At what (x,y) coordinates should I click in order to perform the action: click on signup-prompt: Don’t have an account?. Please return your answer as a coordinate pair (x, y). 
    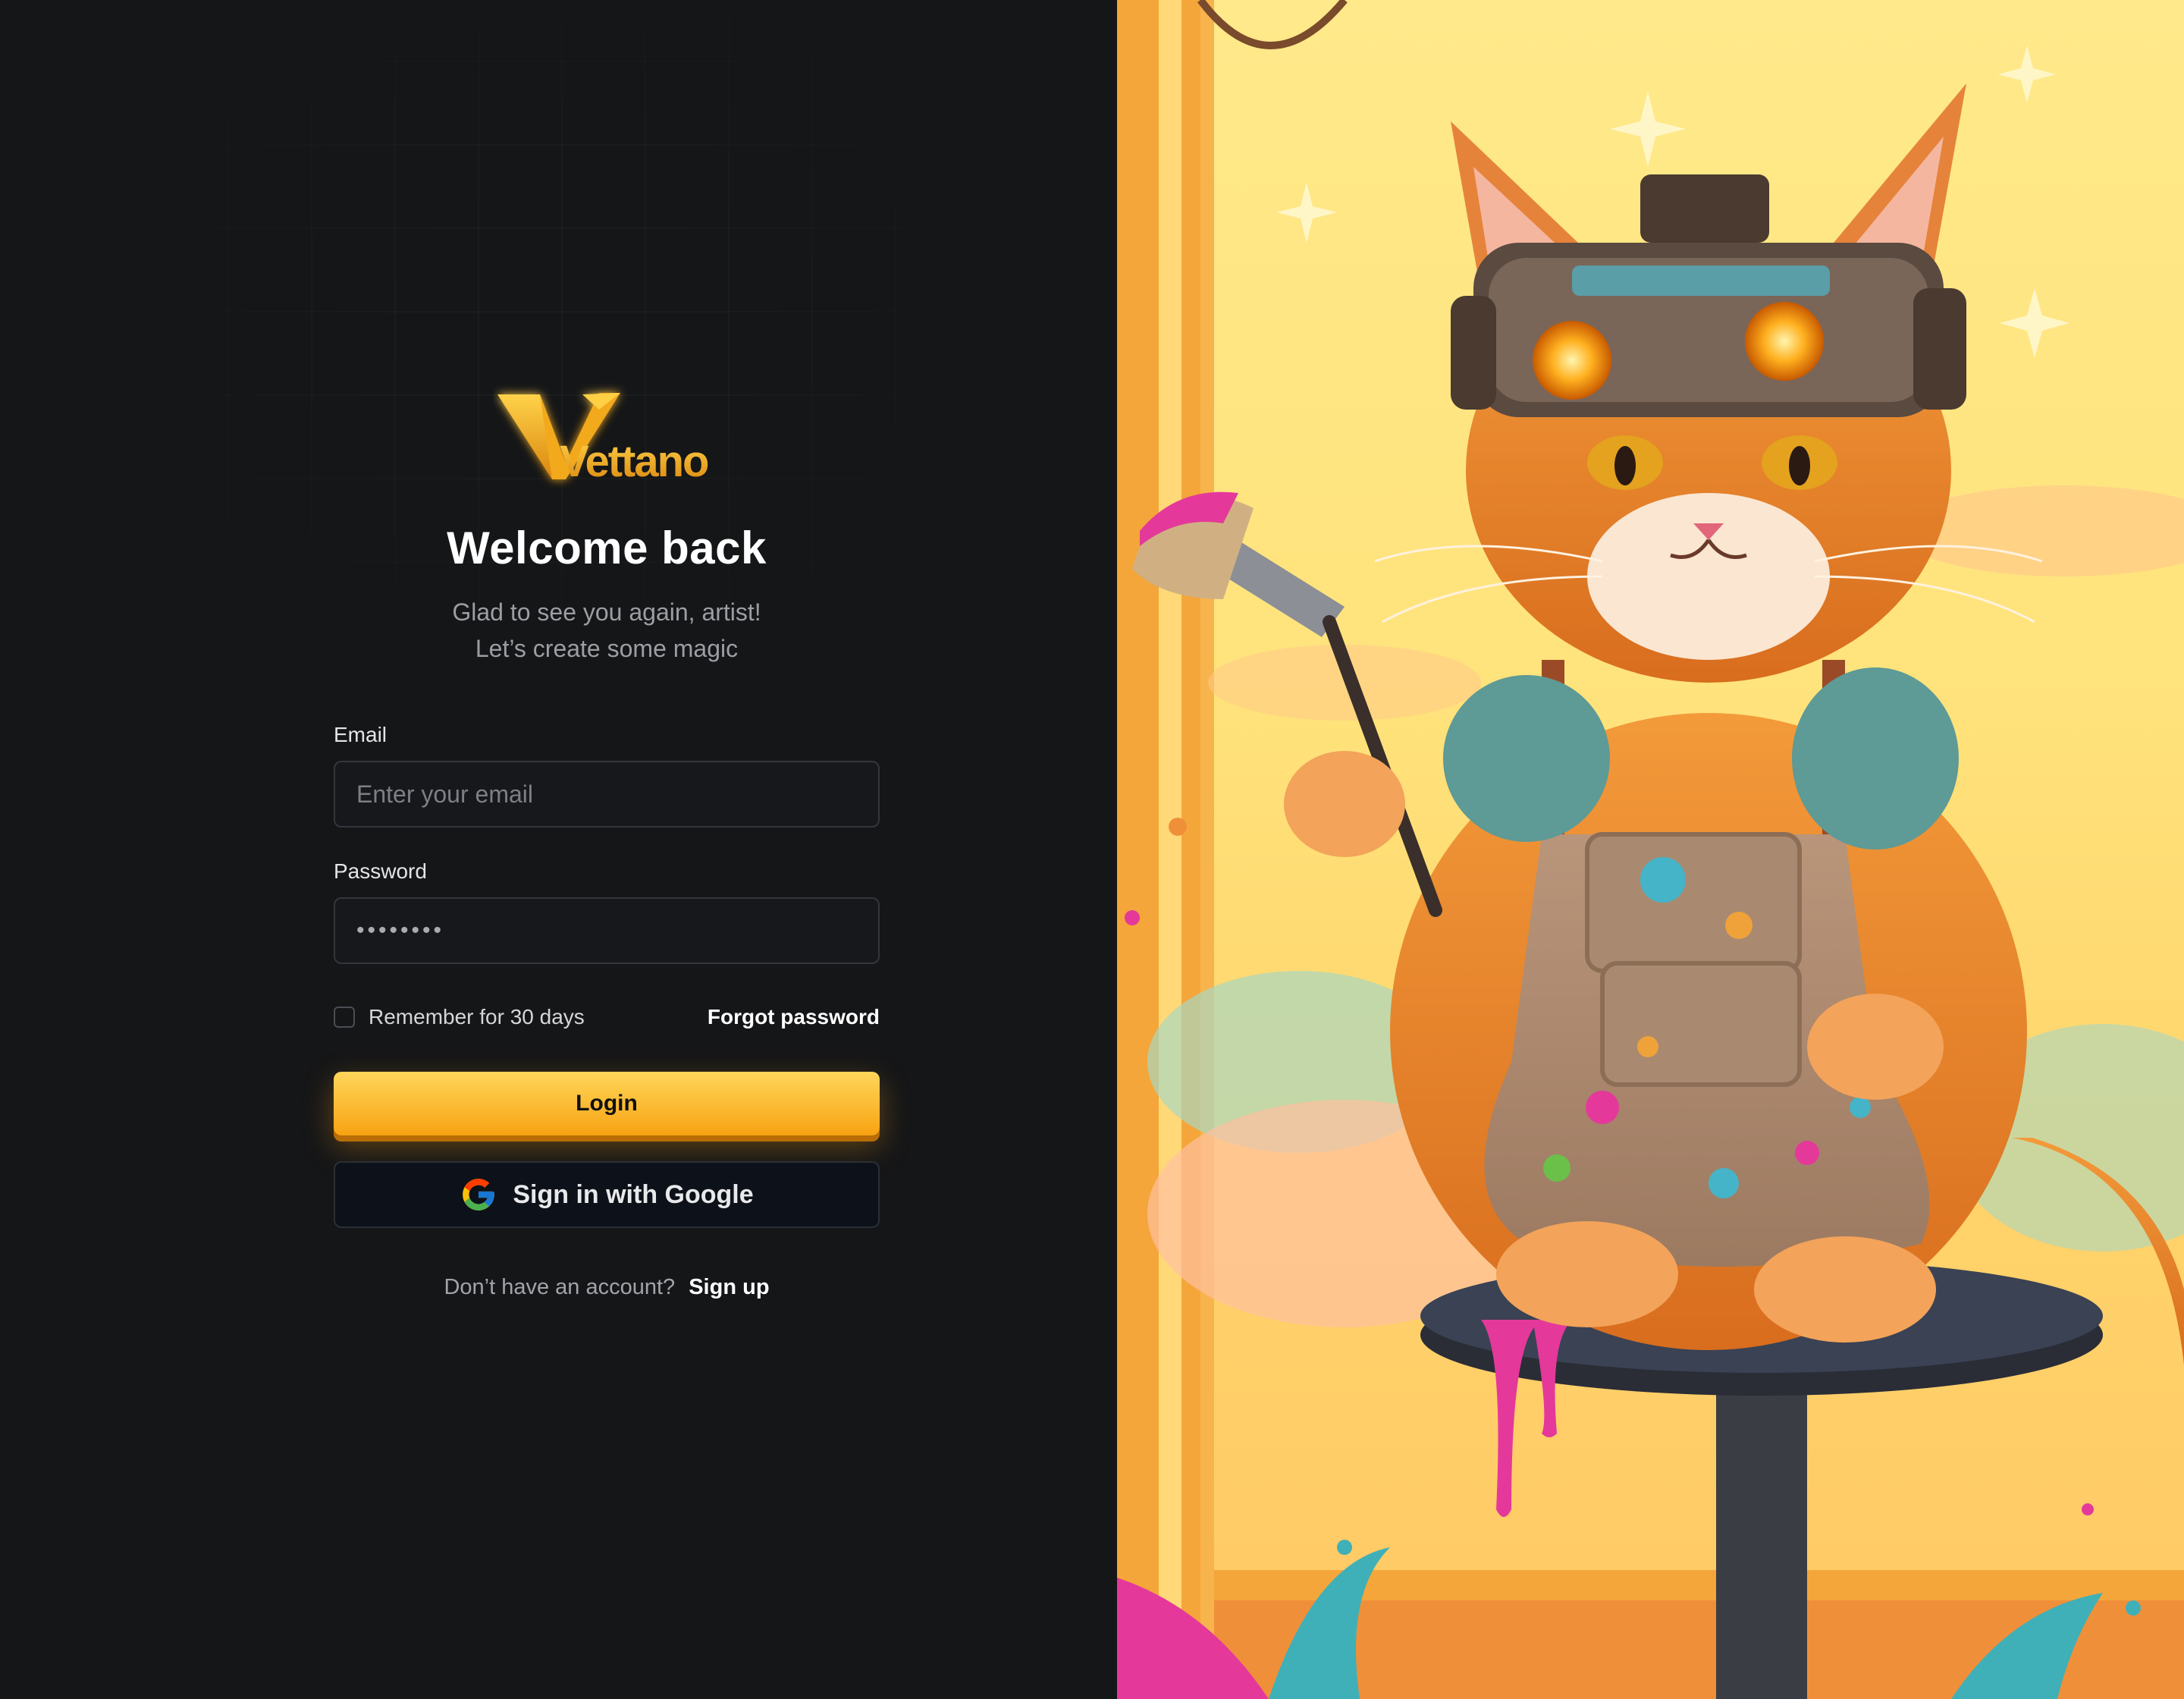
    Looking at the image, I should click on (560, 1287).